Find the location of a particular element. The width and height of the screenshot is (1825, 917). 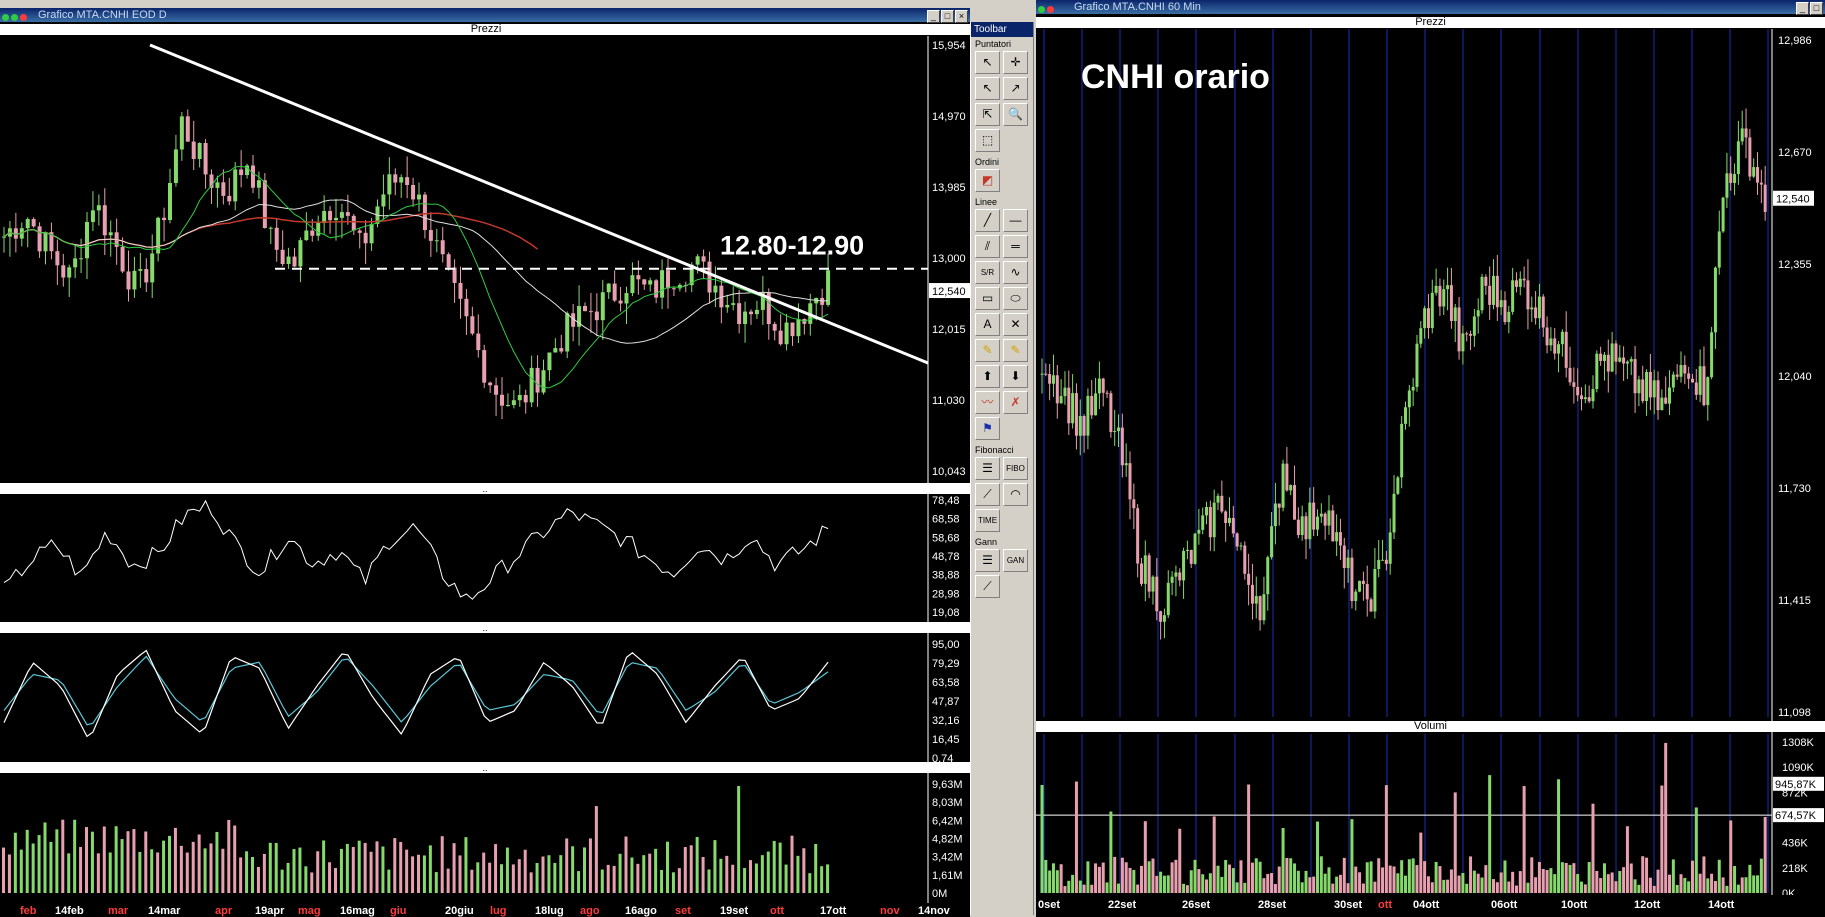

polyline-icon: ∿ is located at coordinates (1015, 272).